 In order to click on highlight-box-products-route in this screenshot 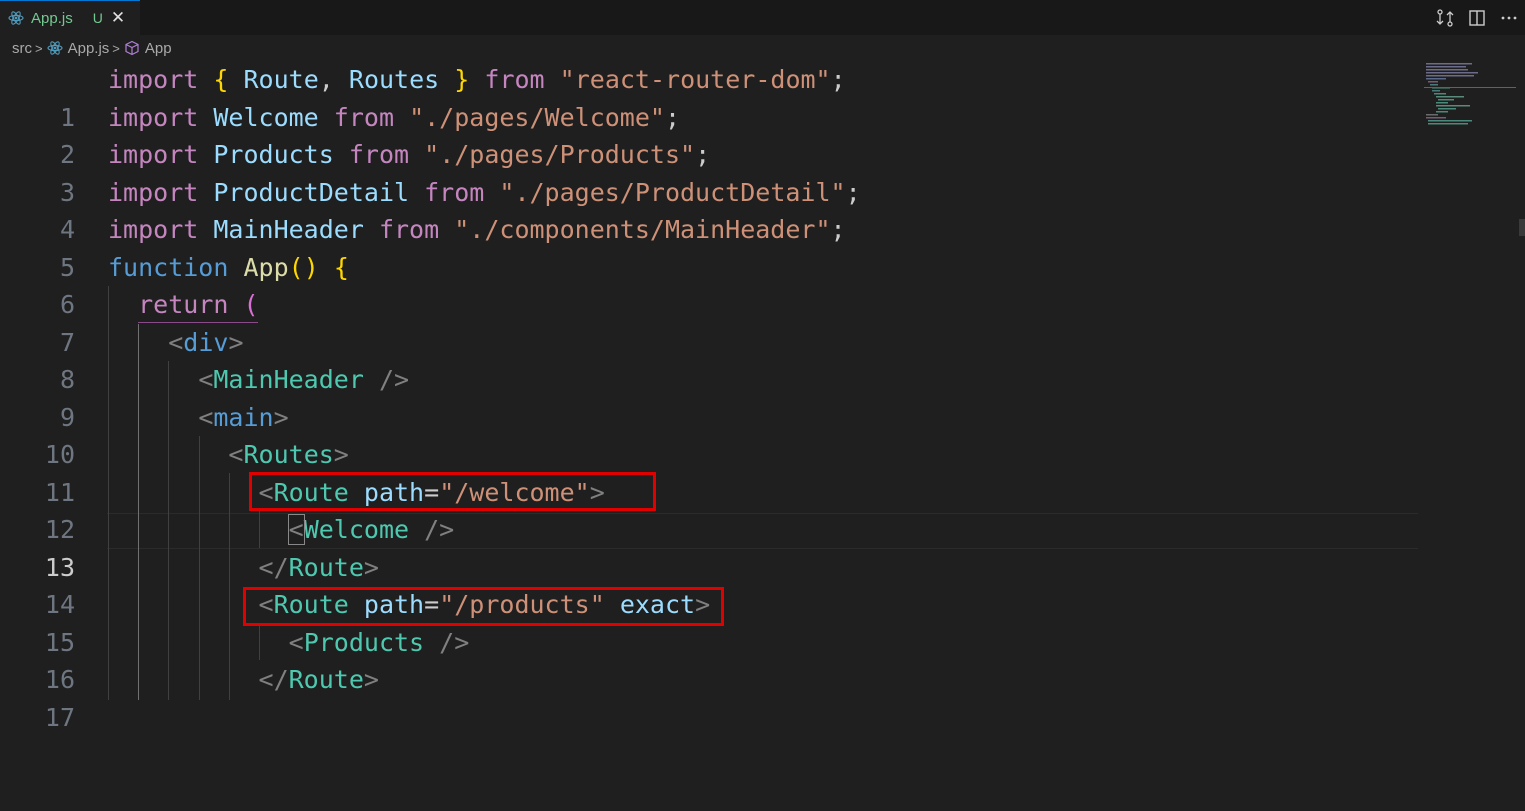, I will do `click(483, 606)`.